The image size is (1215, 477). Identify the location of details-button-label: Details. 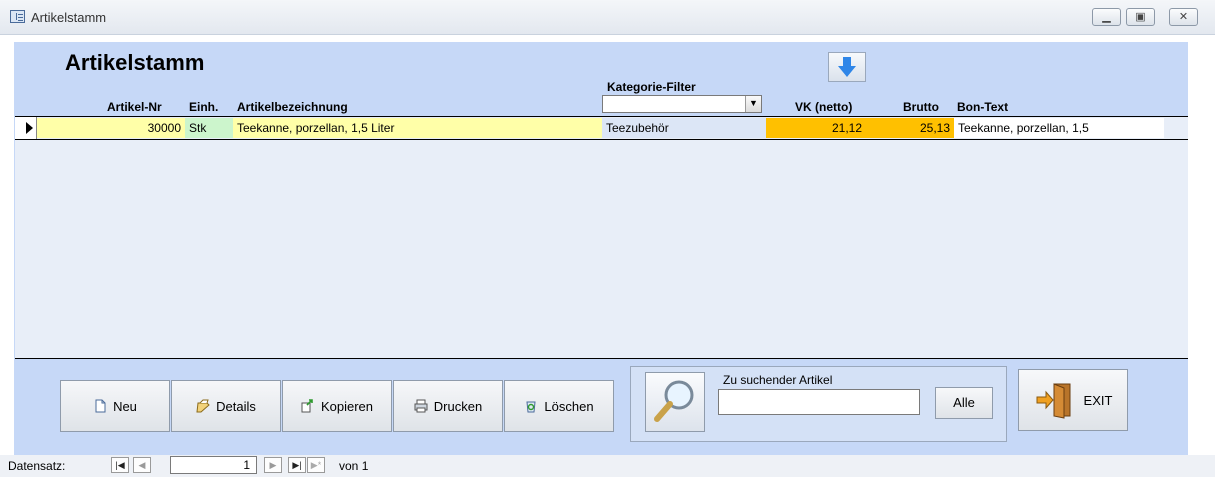
(236, 406).